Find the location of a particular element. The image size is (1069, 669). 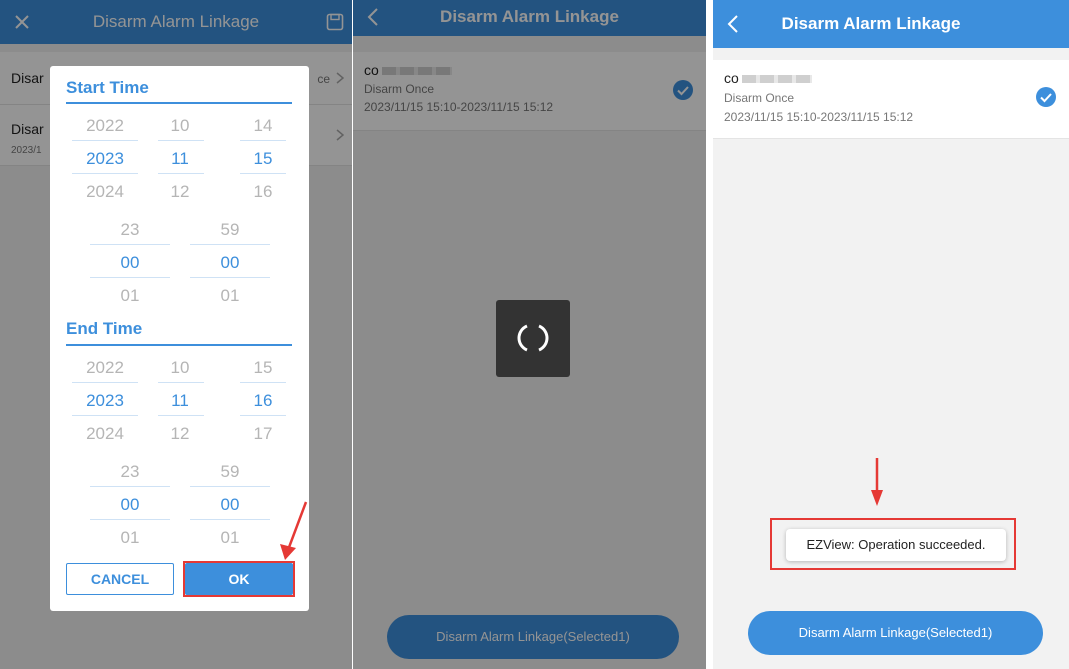

redacted-text is located at coordinates (776, 79).